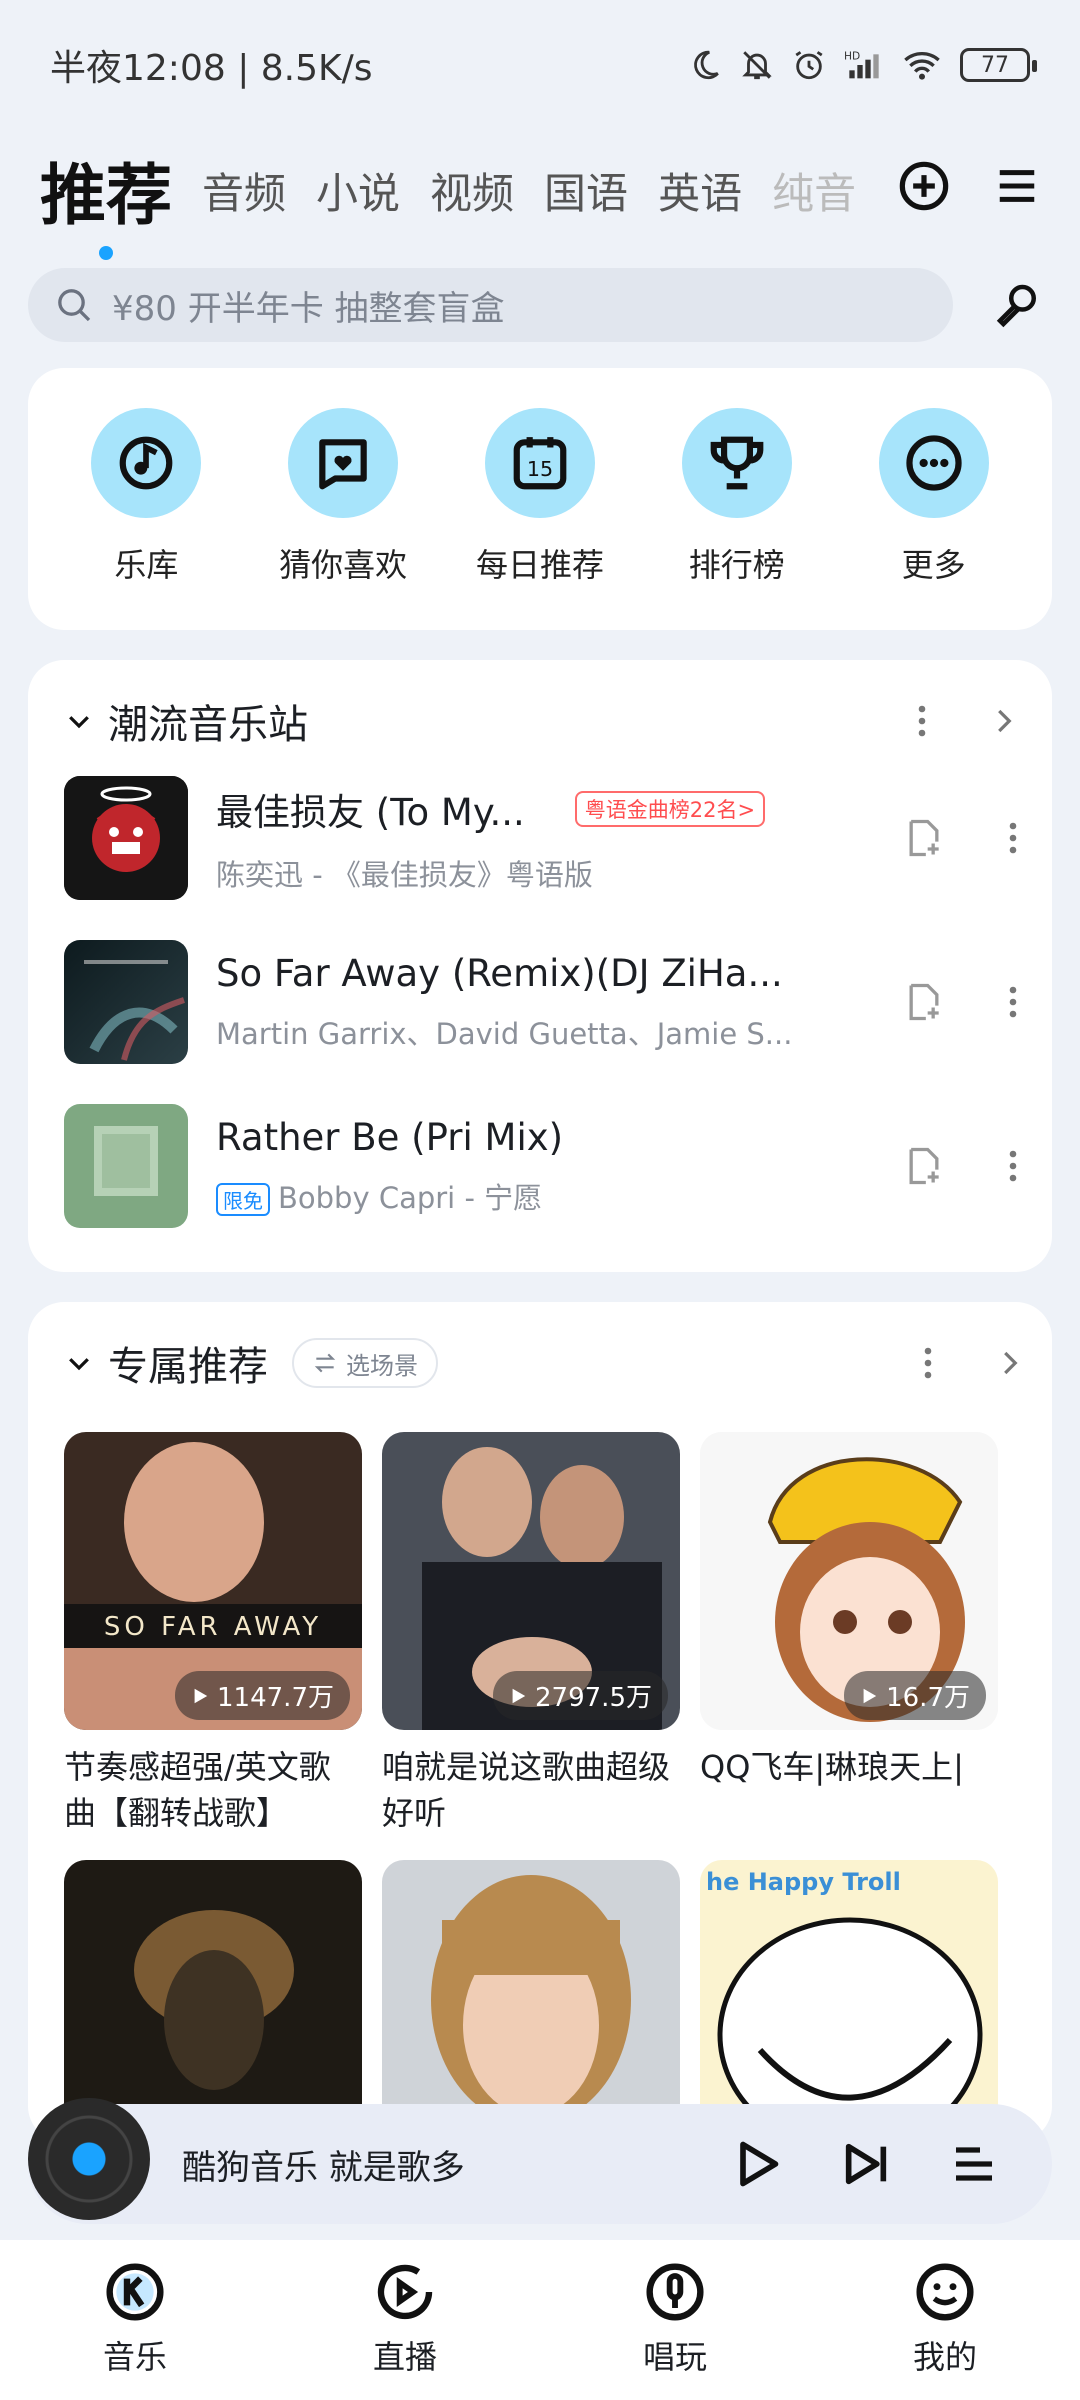 The height and width of the screenshot is (2400, 1080). What do you see at coordinates (188, 1367) in the screenshot?
I see `exclusive-title: 专属推荐` at bounding box center [188, 1367].